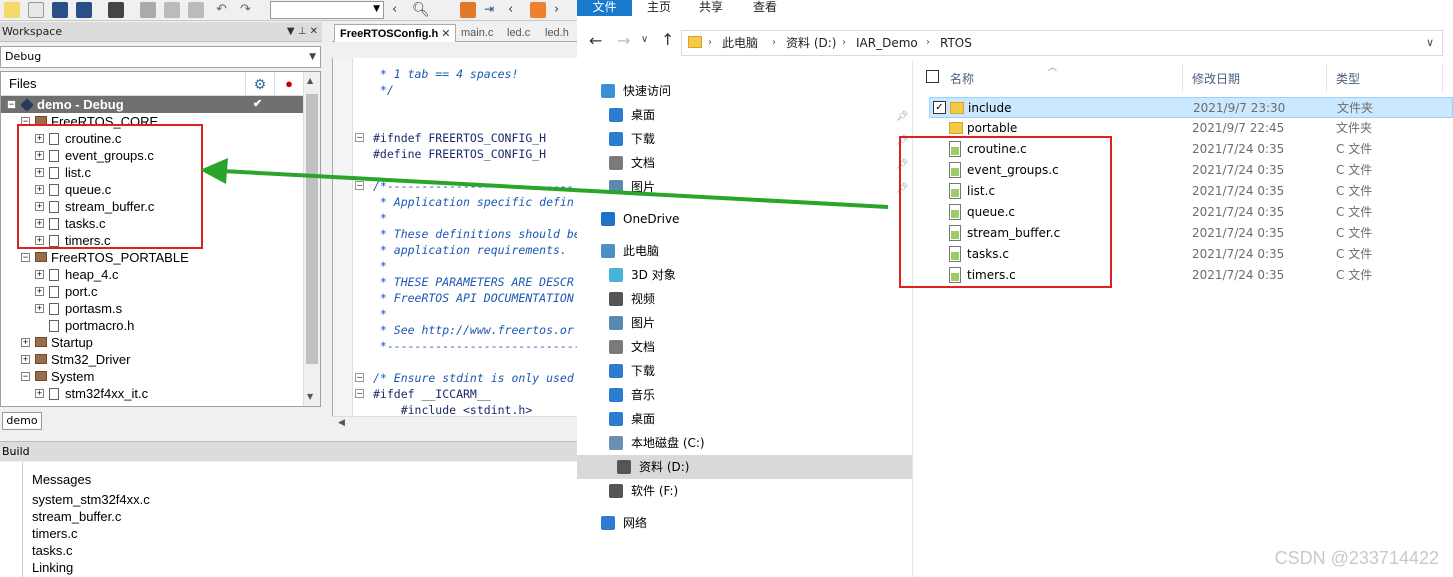 The image size is (1453, 577). I want to click on tab-main: main.c, so click(477, 33).